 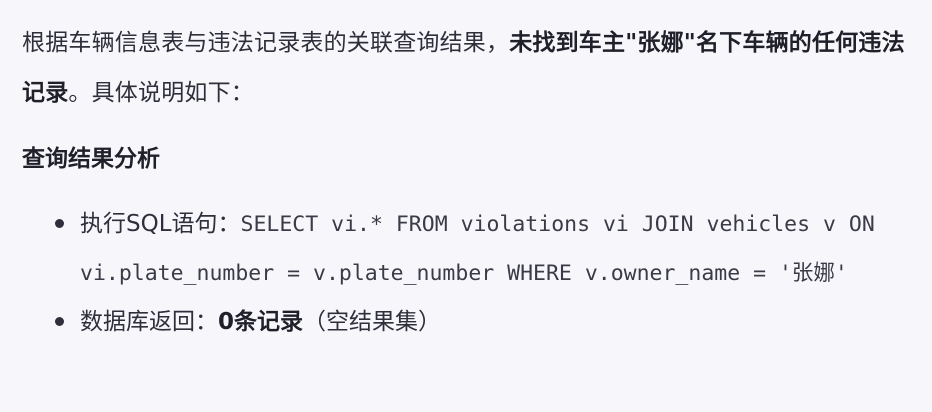 I want to click on sql-label: 执行SQL语句：, so click(x=160, y=224).